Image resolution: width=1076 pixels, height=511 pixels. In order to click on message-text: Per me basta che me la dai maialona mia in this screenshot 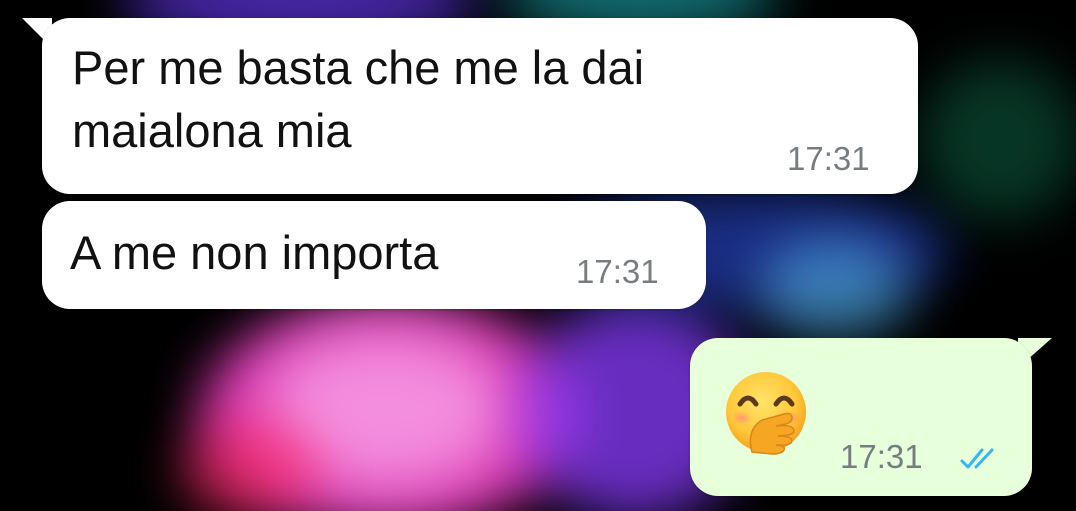, I will do `click(358, 99)`.